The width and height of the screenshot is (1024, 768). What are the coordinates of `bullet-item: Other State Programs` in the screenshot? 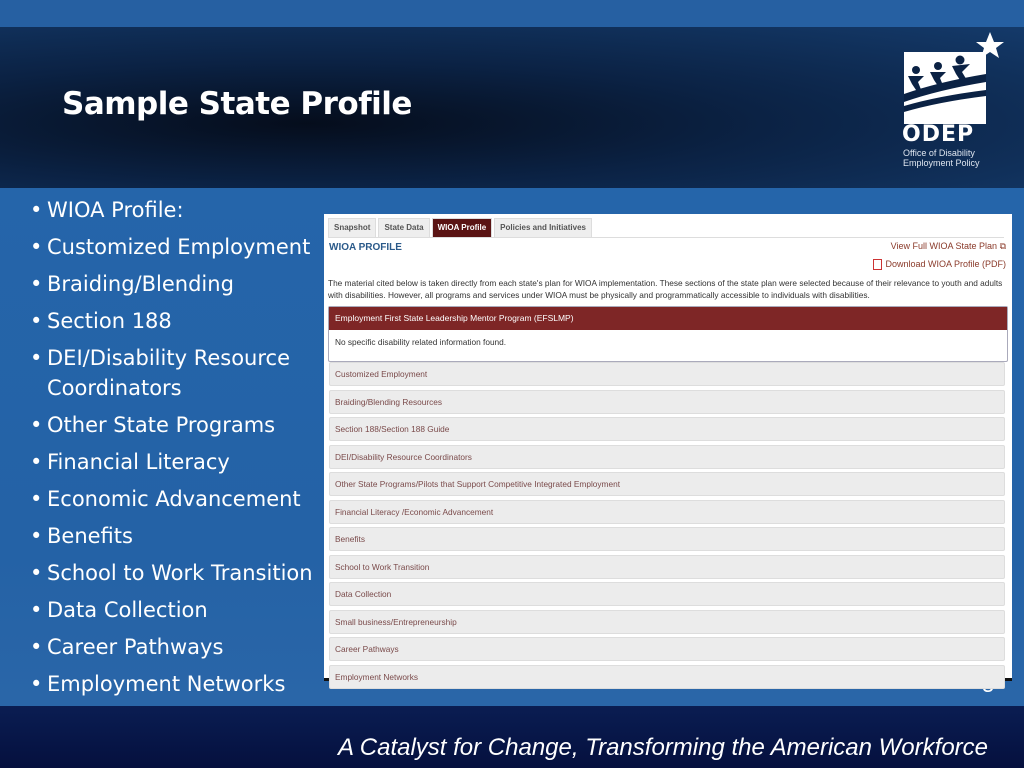 It's located at (171, 425).